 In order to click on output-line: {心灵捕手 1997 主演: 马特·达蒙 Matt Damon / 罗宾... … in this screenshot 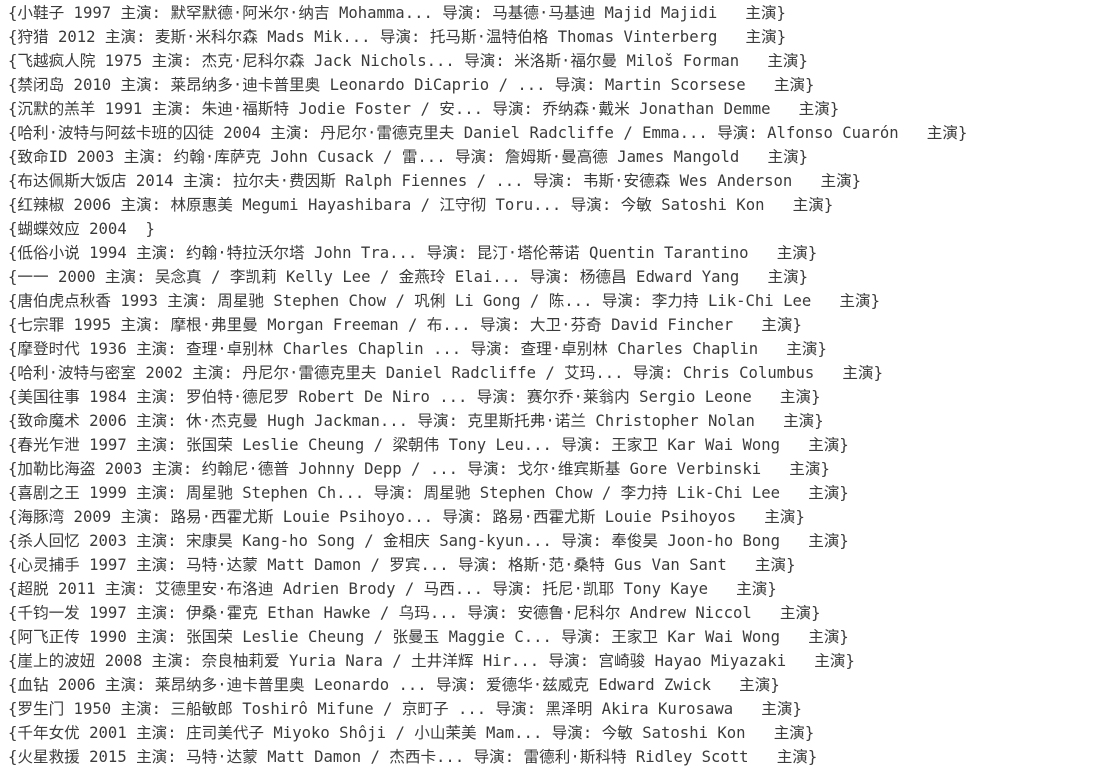, I will do `click(402, 565)`.